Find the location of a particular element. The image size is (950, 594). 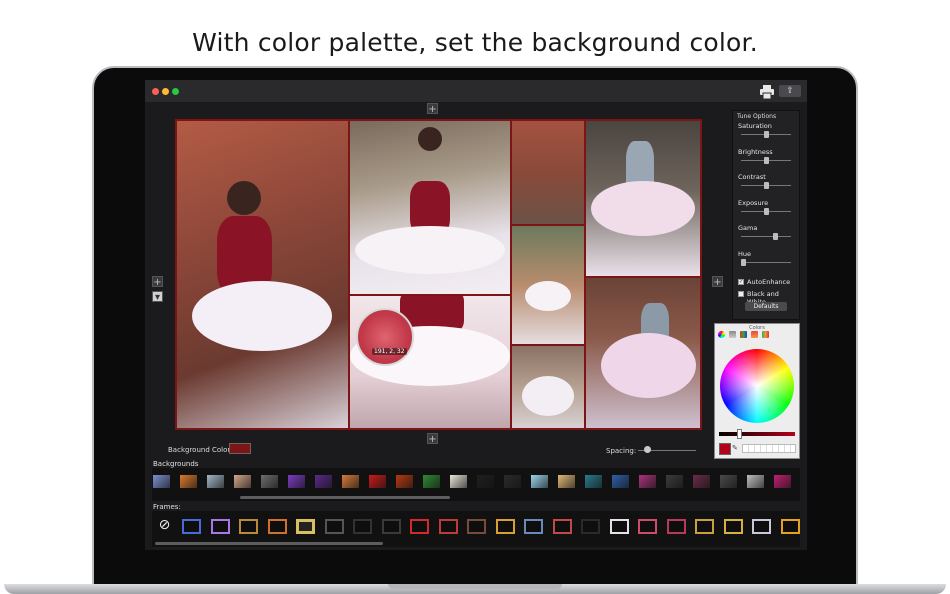

share-icon: ⇪ is located at coordinates (790, 91).